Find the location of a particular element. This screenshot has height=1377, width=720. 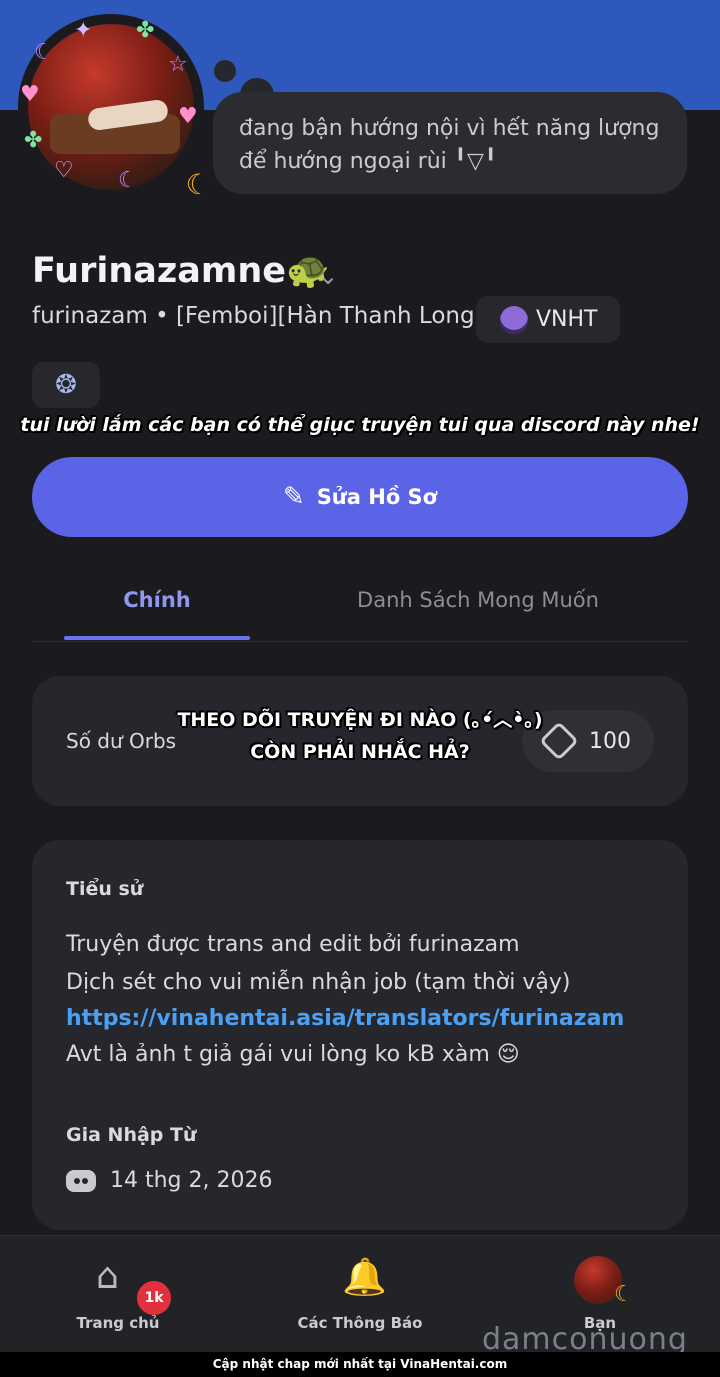

server-tag: VNHT is located at coordinates (548, 319).